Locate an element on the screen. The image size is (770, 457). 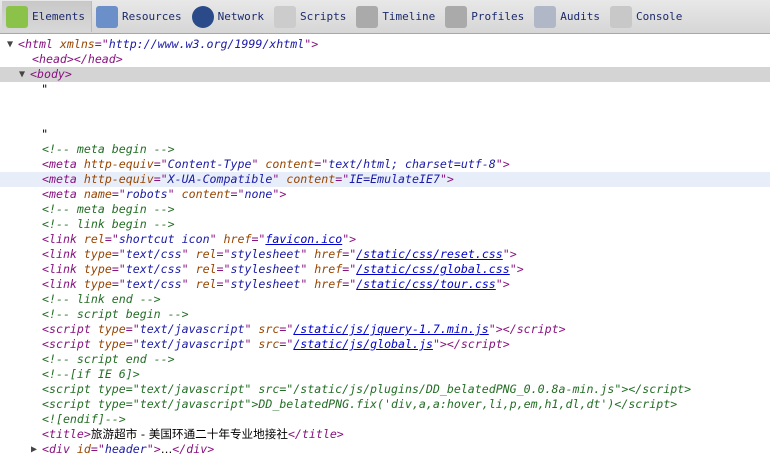
tab-audits: Audits is located at coordinates (568, 16).